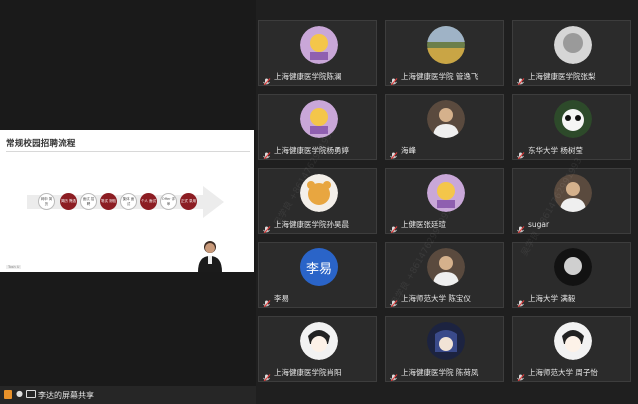  I want to click on participant-tile: 李易 李易, so click(317, 275).